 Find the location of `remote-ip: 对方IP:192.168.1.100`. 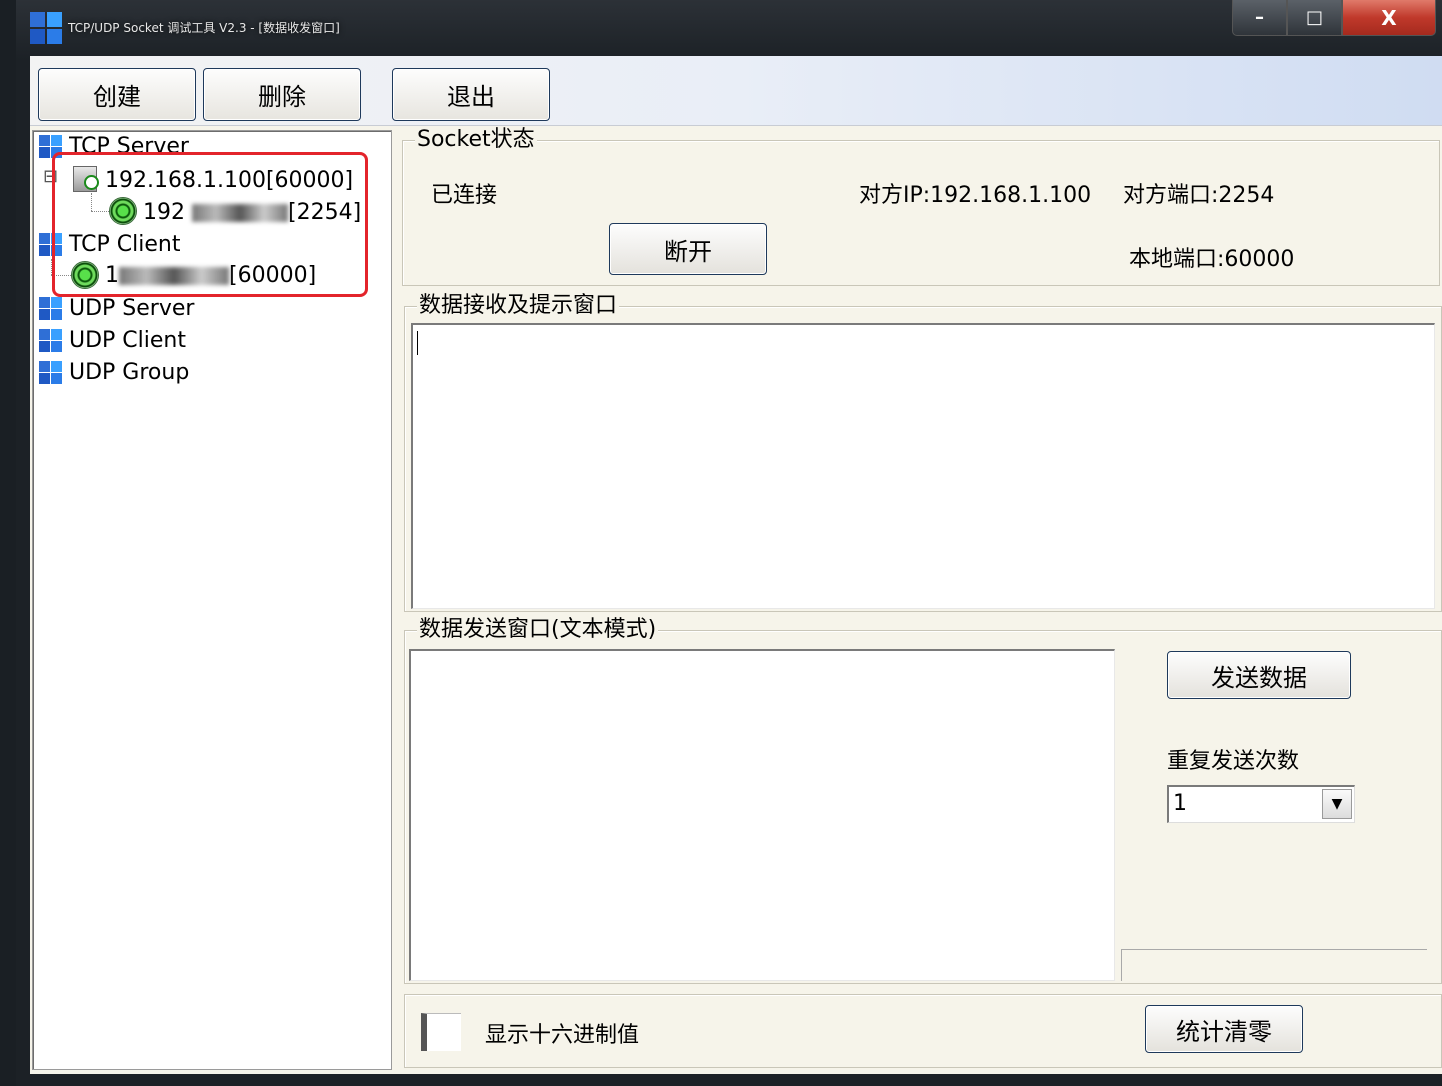

remote-ip: 对方IP:192.168.1.100 is located at coordinates (975, 195).